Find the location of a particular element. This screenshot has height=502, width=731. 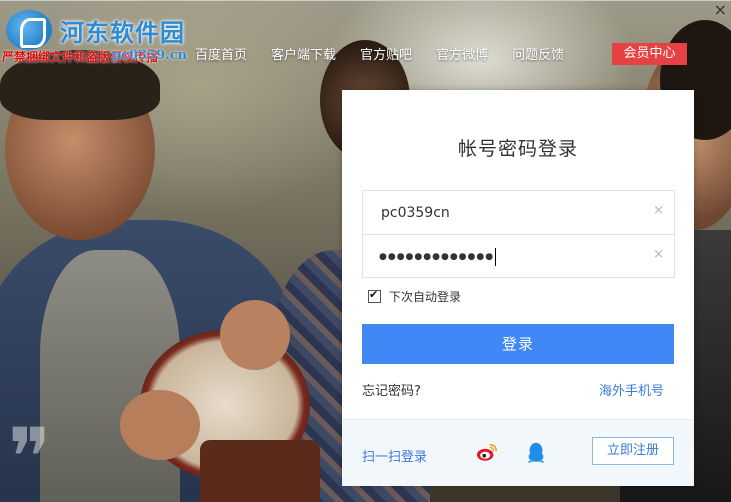

window-top-border is located at coordinates (365, 0).